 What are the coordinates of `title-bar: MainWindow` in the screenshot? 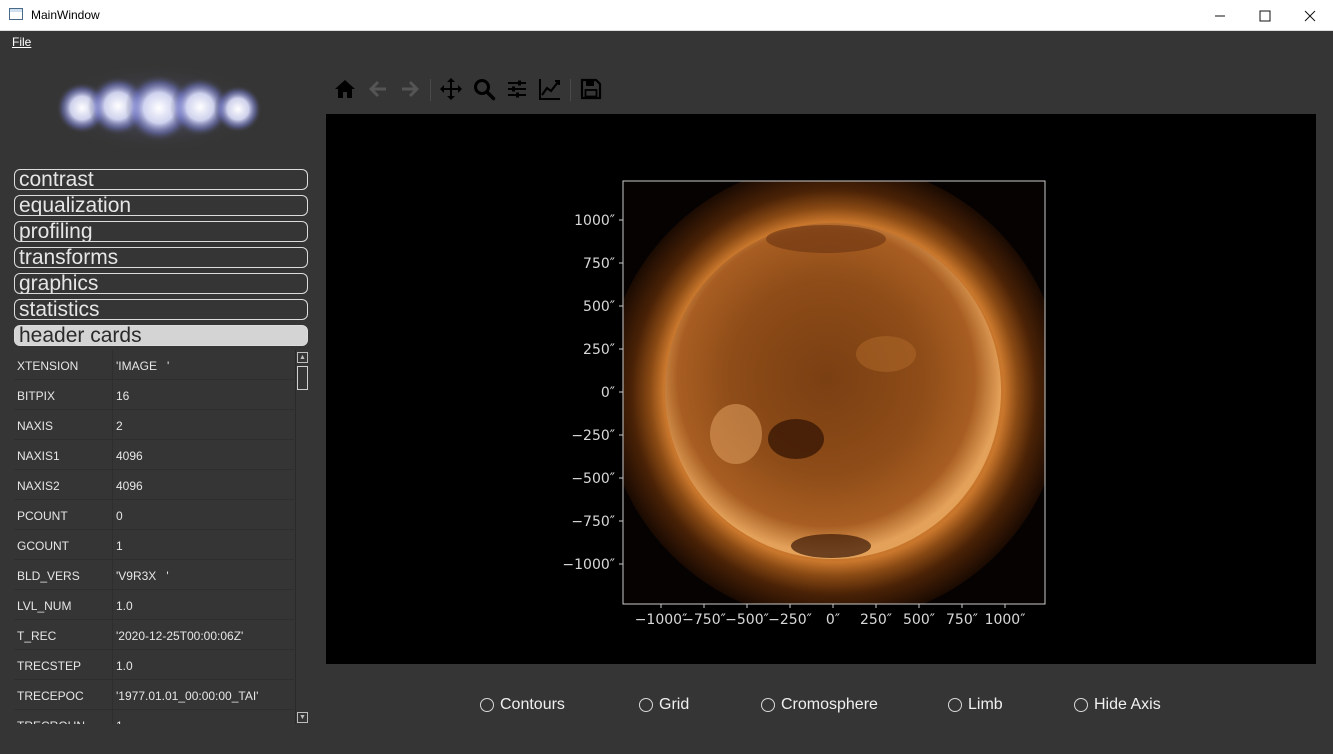 It's located at (666, 15).